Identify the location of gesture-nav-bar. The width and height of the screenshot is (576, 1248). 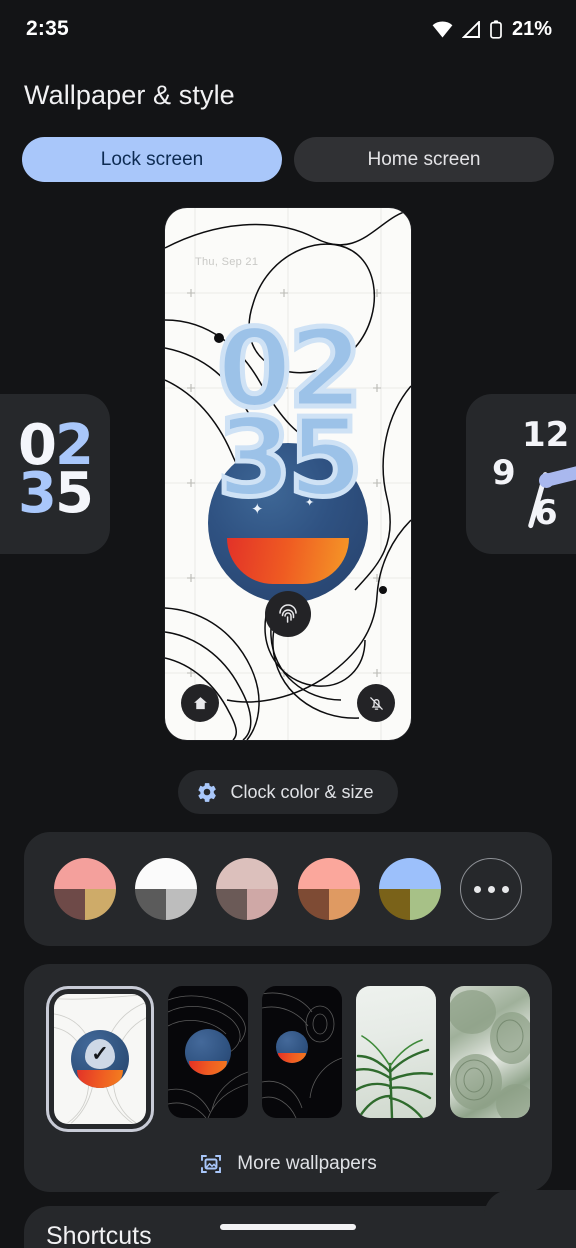
(288, 1227).